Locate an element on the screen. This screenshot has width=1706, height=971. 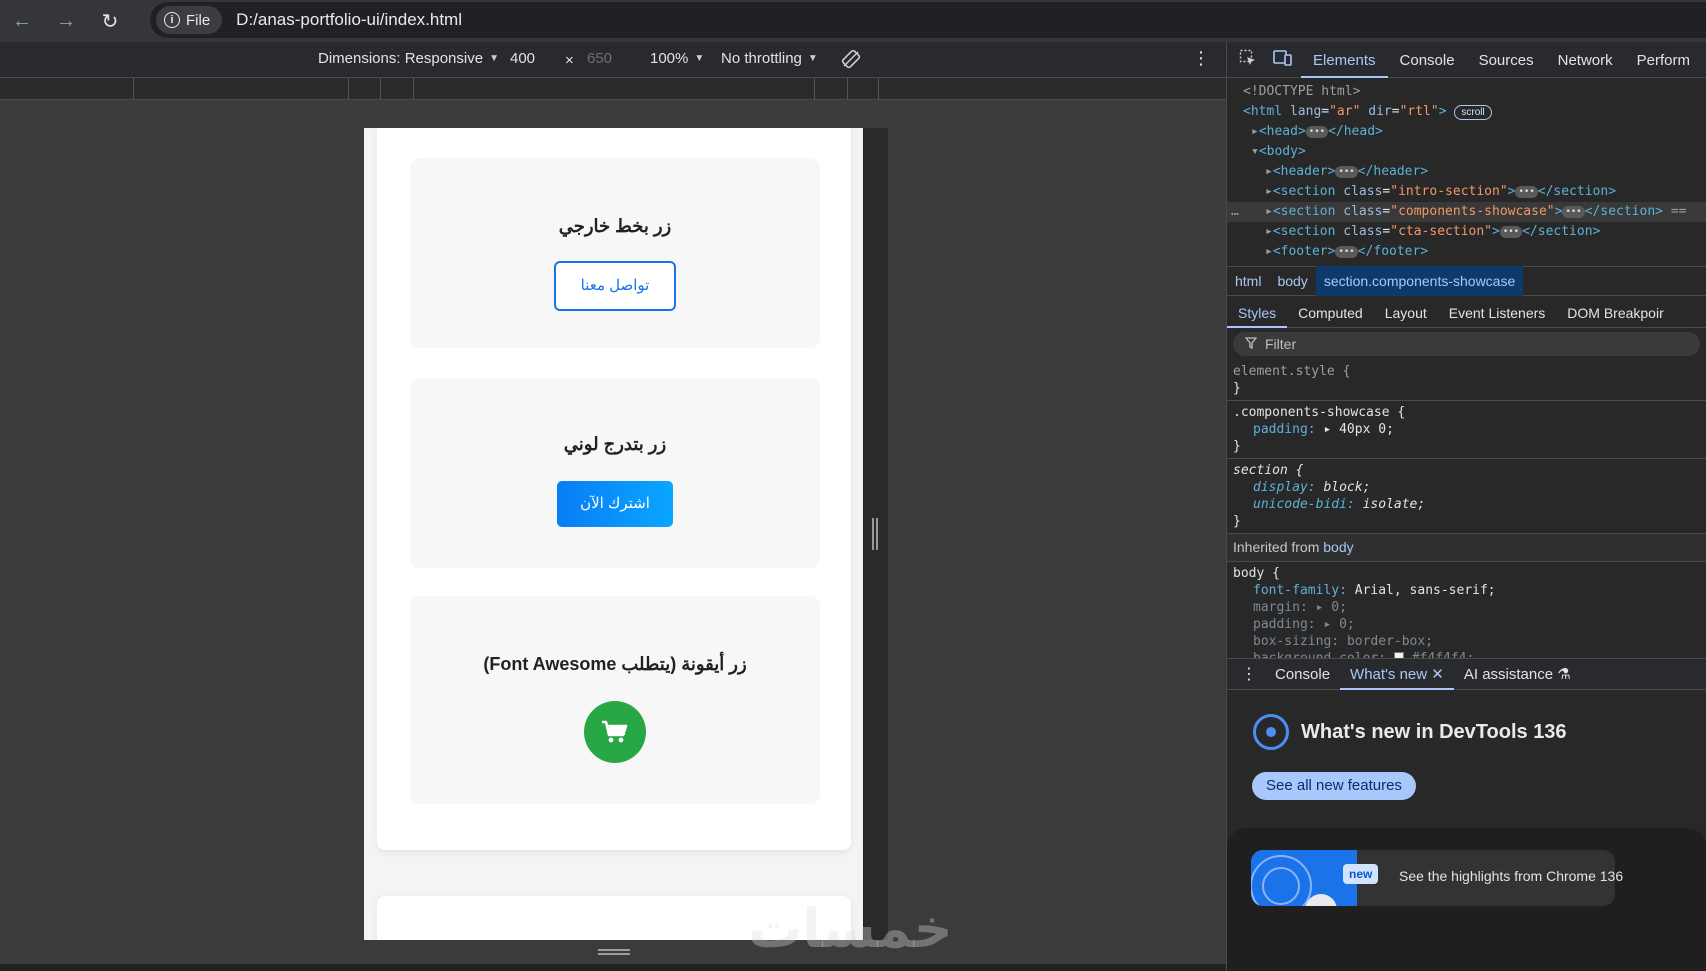
dimensions-select: Dimensions: Responsive ▼ is located at coordinates (408, 58).